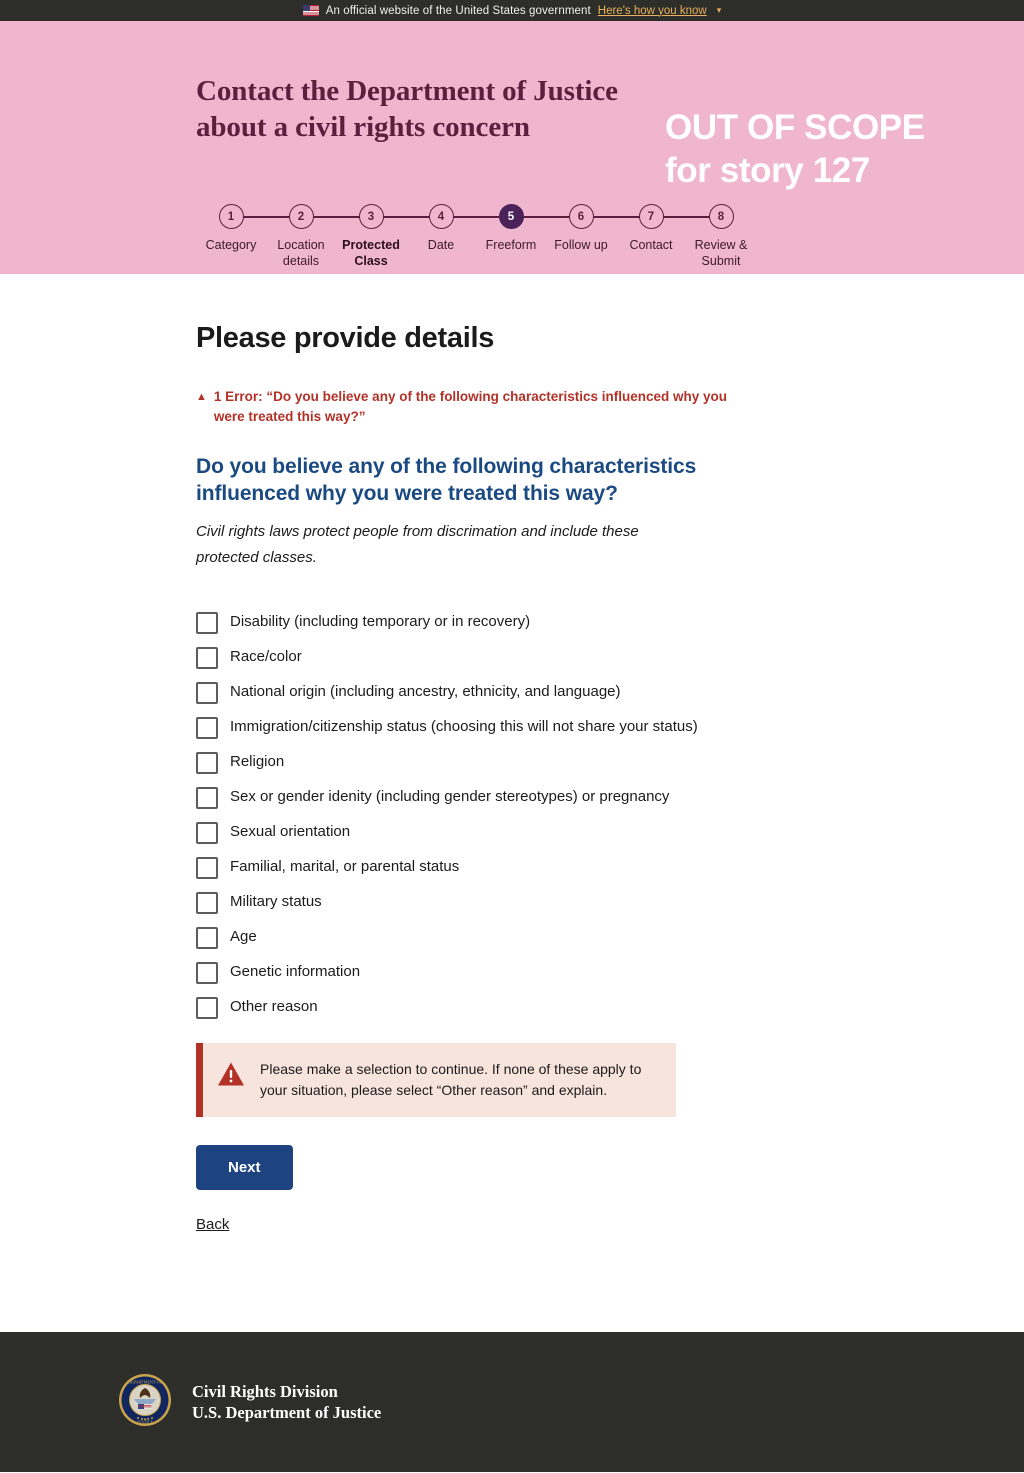 This screenshot has width=1024, height=1473. I want to click on step-number: 7, so click(651, 216).